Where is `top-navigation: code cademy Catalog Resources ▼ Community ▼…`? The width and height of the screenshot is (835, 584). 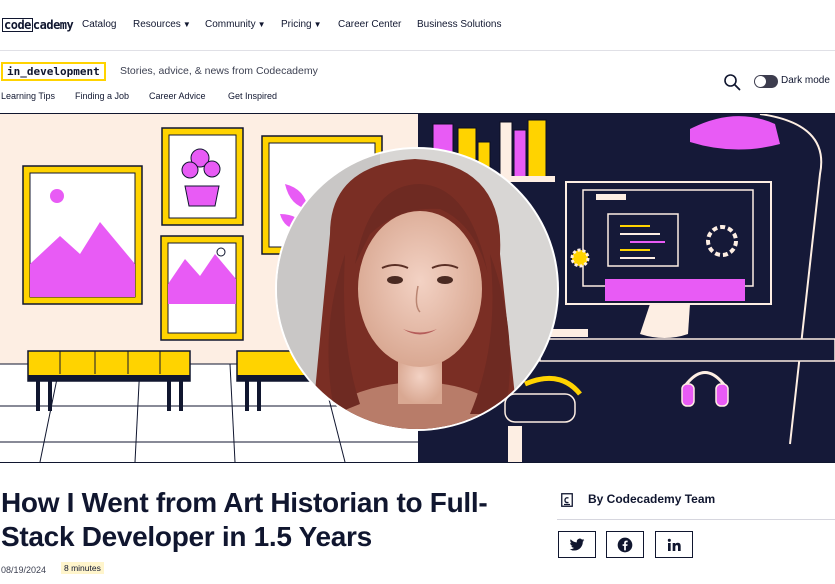
top-navigation: code cademy Catalog Resources ▼ Community ▼… is located at coordinates (417, 25).